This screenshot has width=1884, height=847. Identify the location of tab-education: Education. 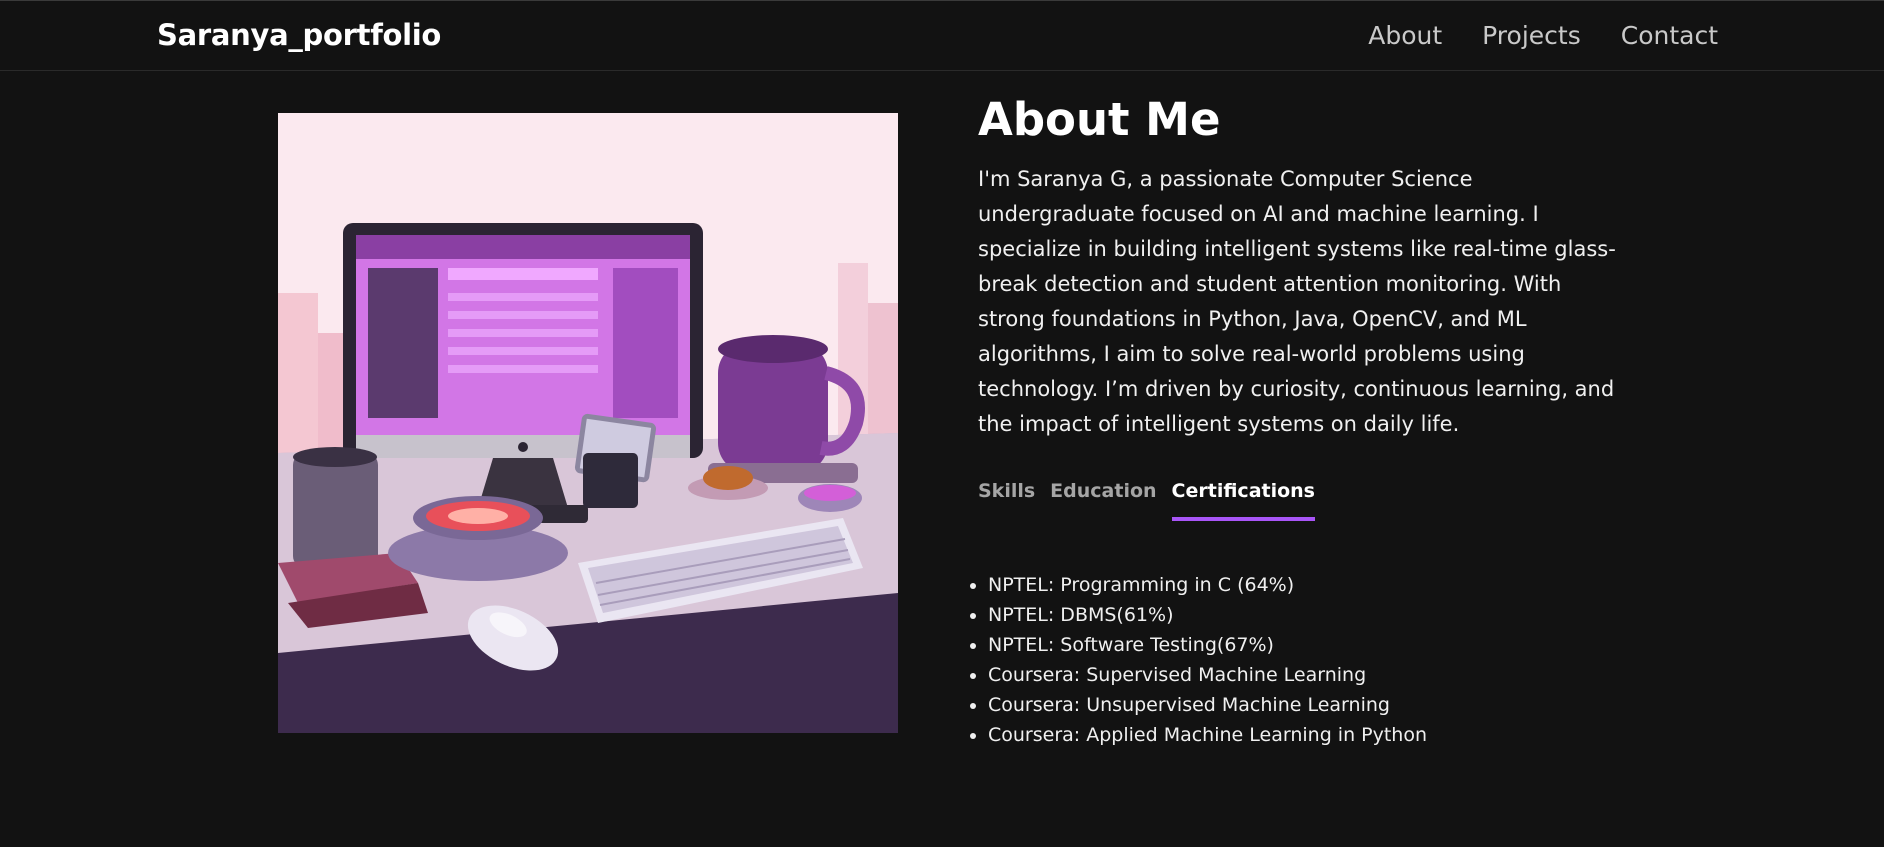
(1103, 502).